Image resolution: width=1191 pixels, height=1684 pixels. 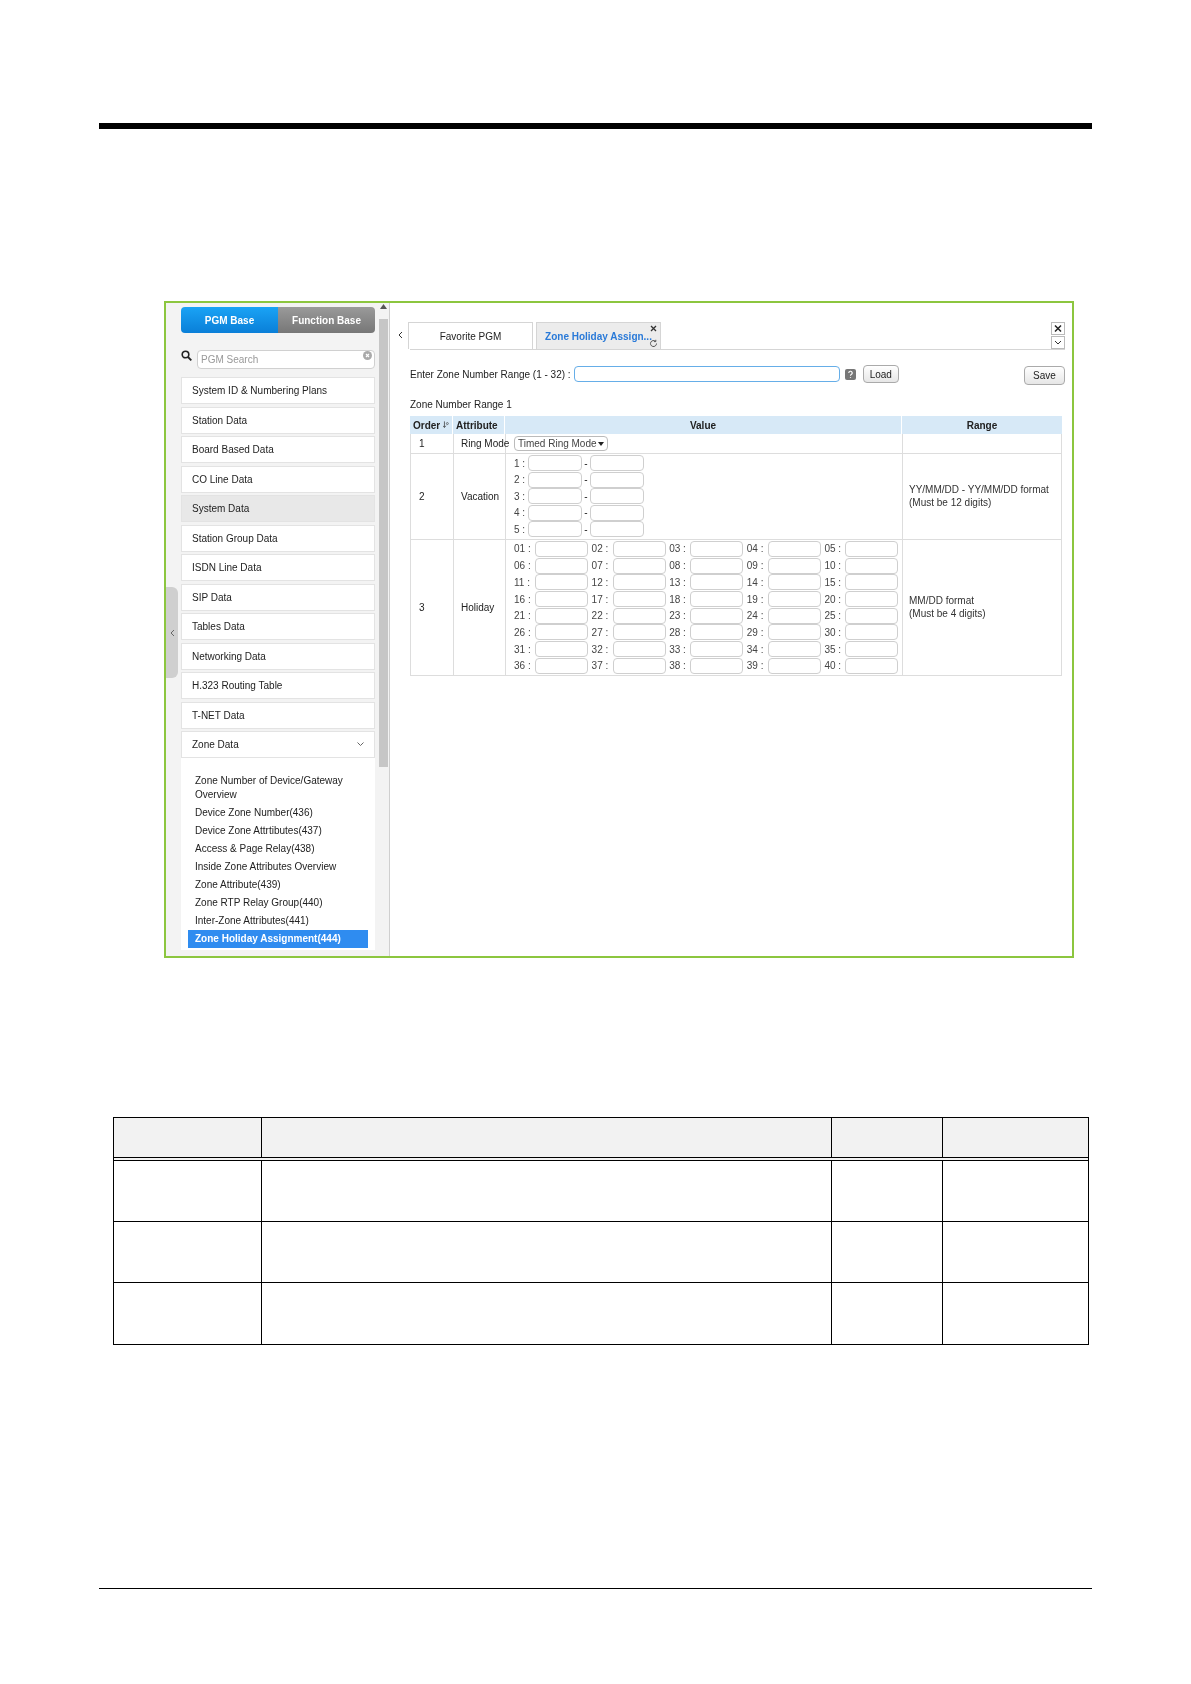 I want to click on table-cell-text: 3, so click(x=422, y=607).